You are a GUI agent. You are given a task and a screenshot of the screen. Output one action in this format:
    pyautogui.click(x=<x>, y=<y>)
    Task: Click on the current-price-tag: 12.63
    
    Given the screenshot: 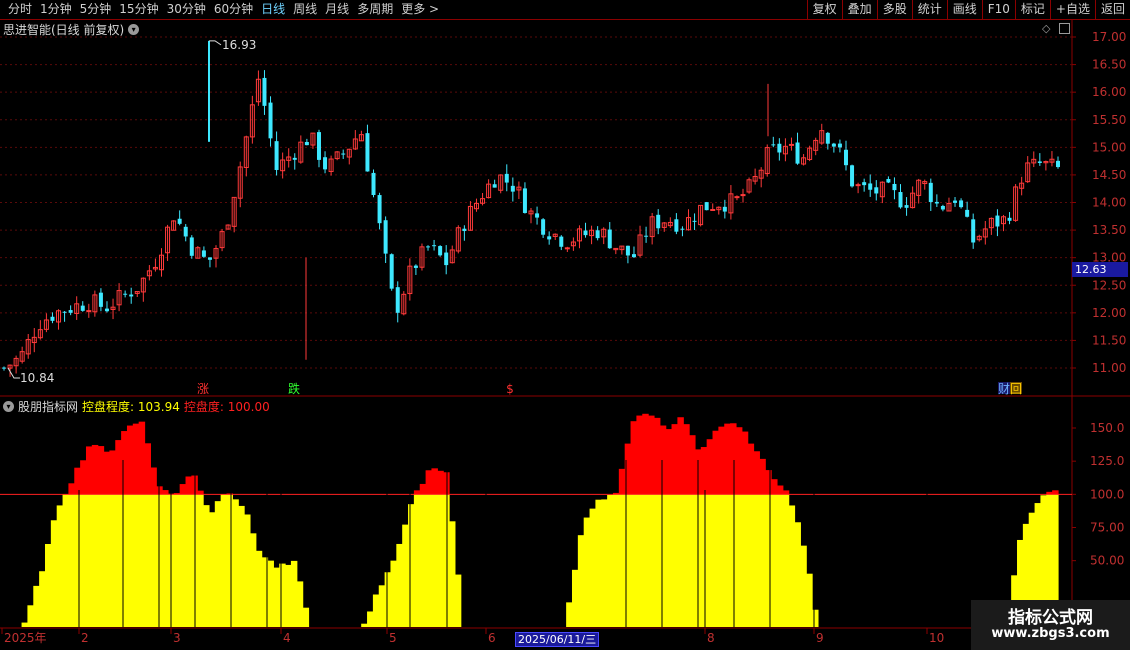 What is the action you would take?
    pyautogui.click(x=1100, y=269)
    